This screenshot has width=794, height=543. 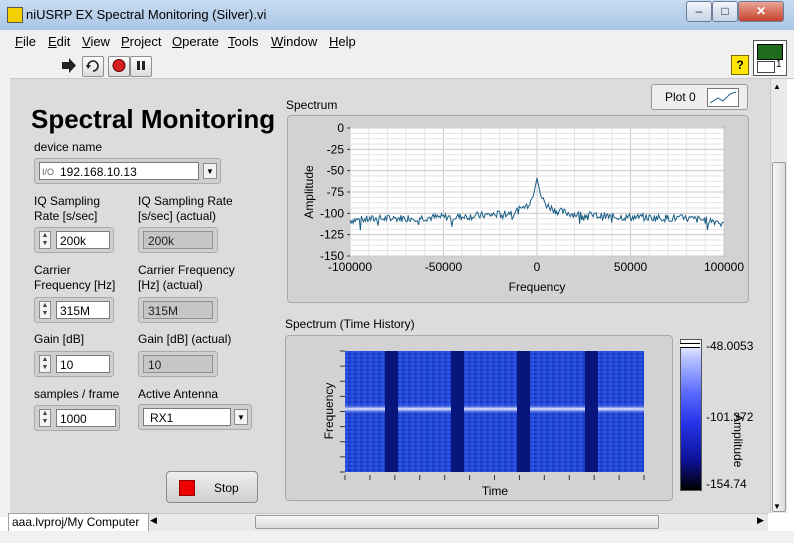 I want to click on iq-rate-field: 200k, so click(x=83, y=240).